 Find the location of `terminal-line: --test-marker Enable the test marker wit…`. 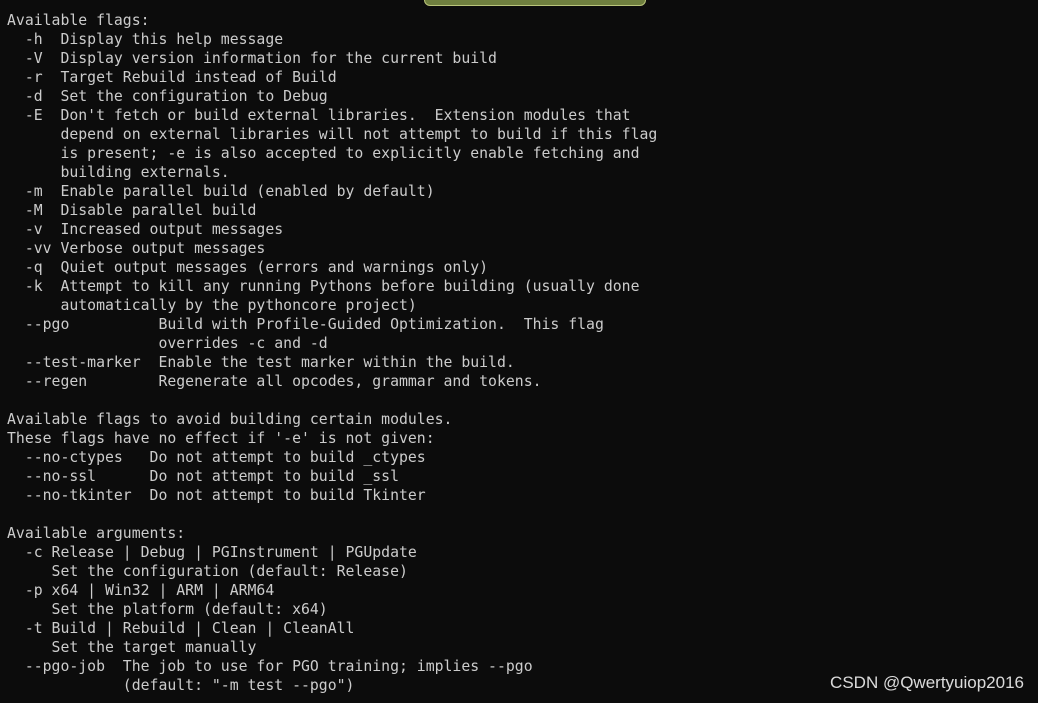

terminal-line: --test-marker Enable the test marker wit… is located at coordinates (261, 362).